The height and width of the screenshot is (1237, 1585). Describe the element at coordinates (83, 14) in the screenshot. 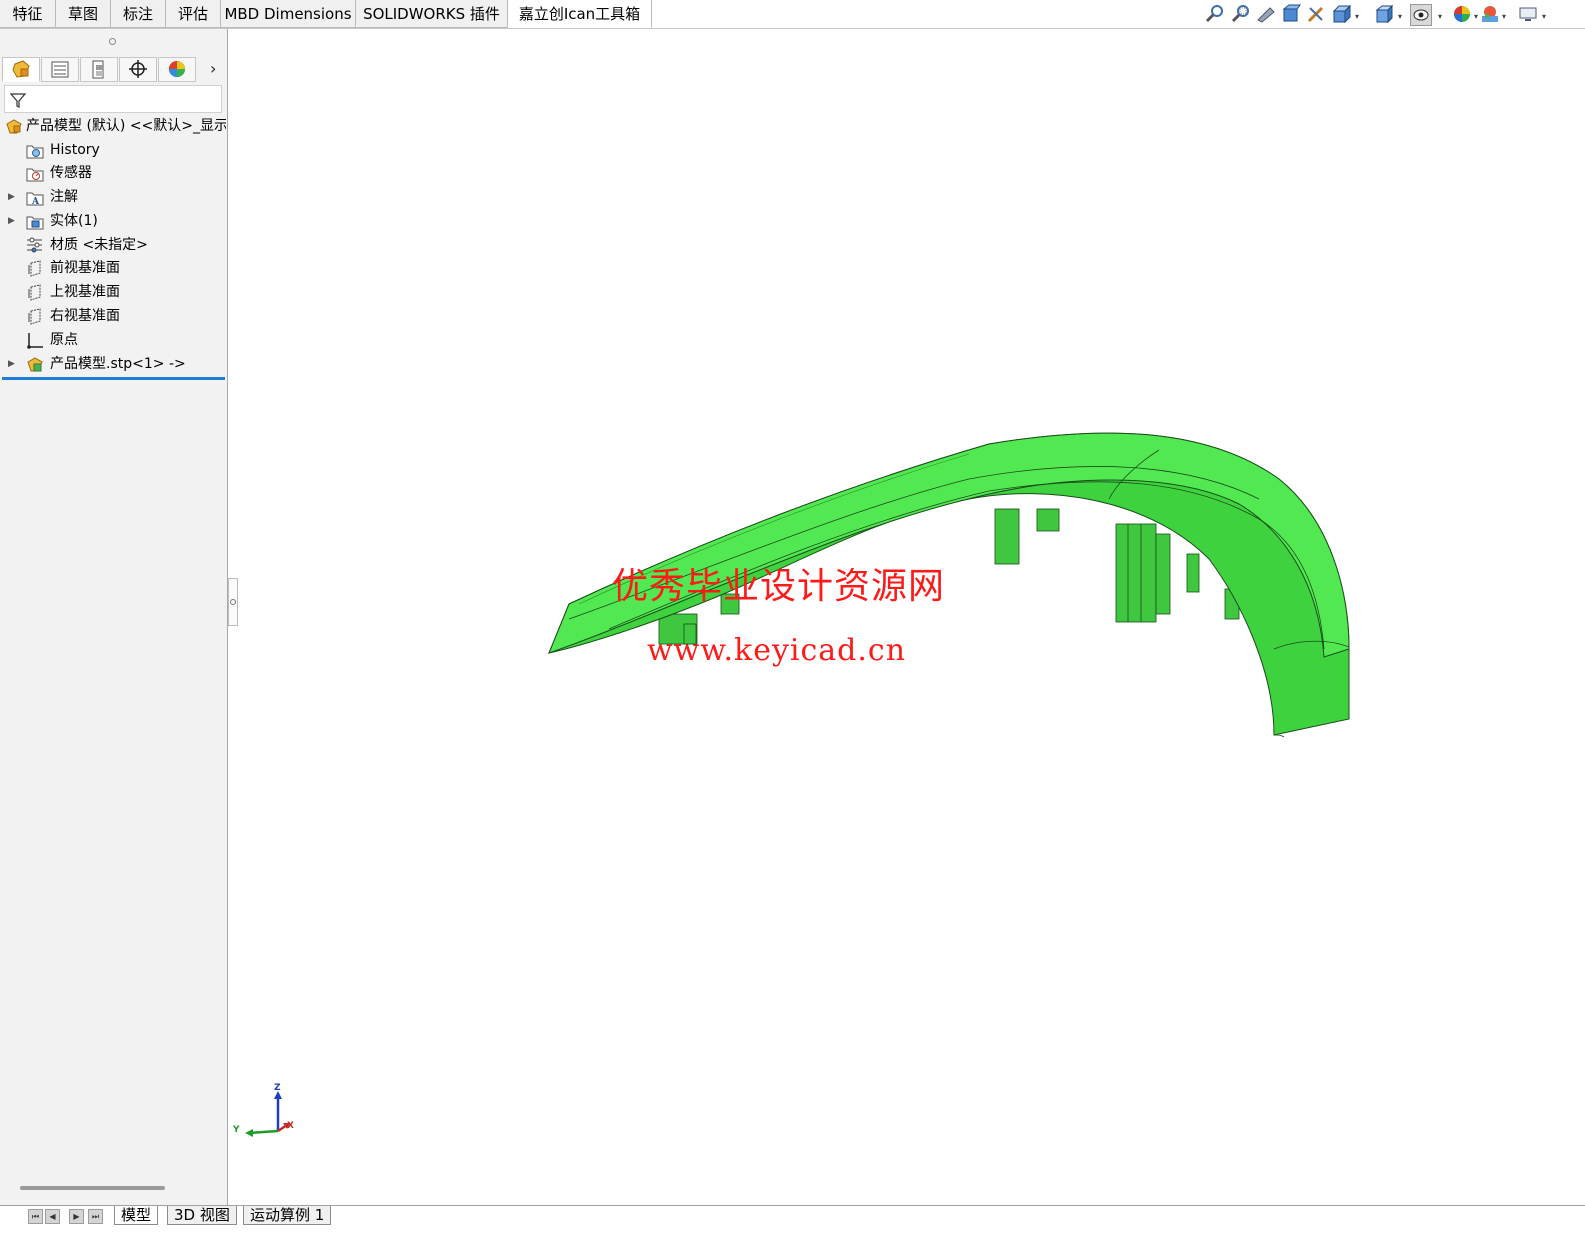

I see `tab-sketch: 草图` at that location.